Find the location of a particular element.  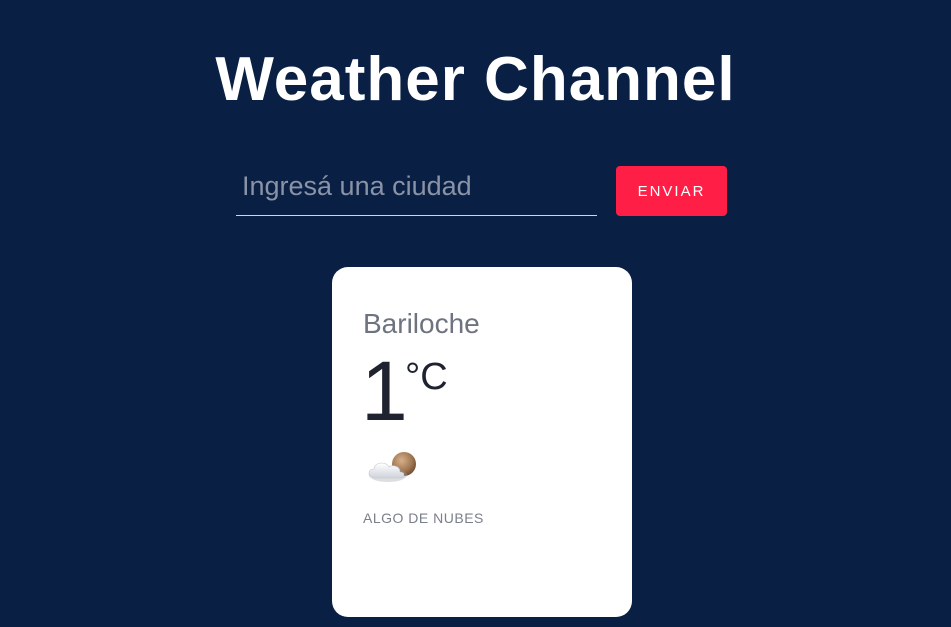

temperature-unit: °C is located at coordinates (426, 377).